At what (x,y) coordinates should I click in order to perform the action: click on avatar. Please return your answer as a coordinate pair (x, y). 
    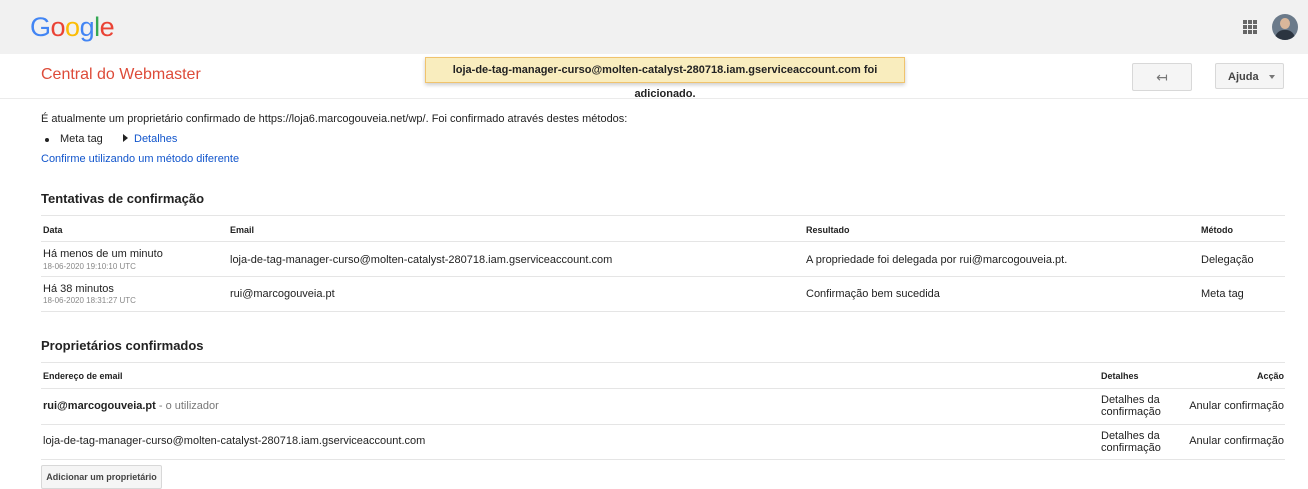
    Looking at the image, I should click on (1285, 27).